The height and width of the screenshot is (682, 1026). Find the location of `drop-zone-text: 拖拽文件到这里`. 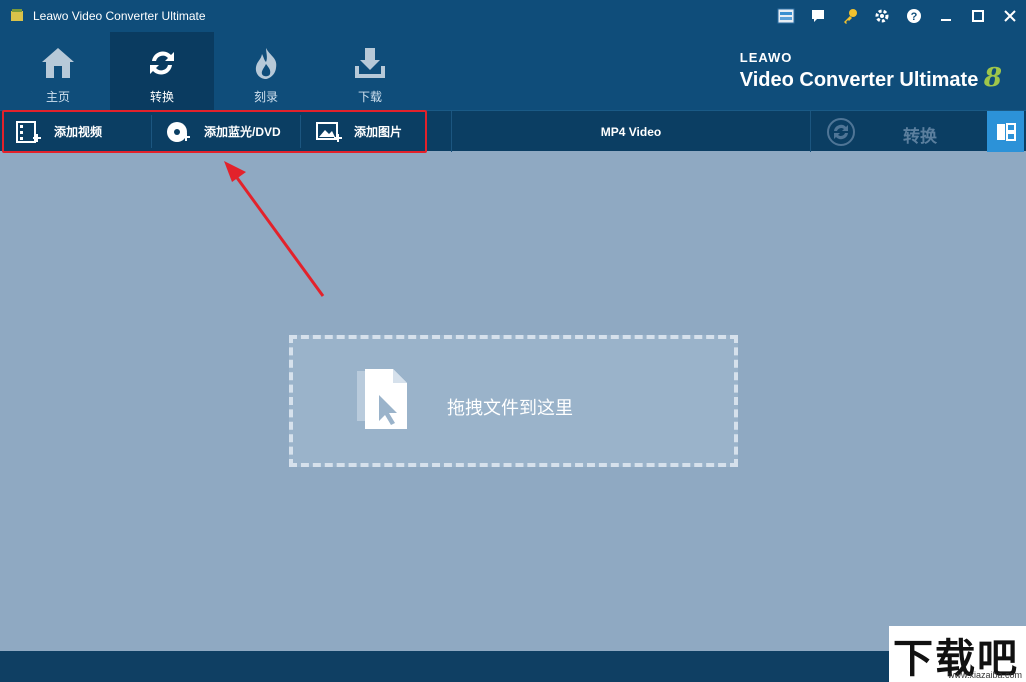

drop-zone-text: 拖拽文件到这里 is located at coordinates (510, 408).